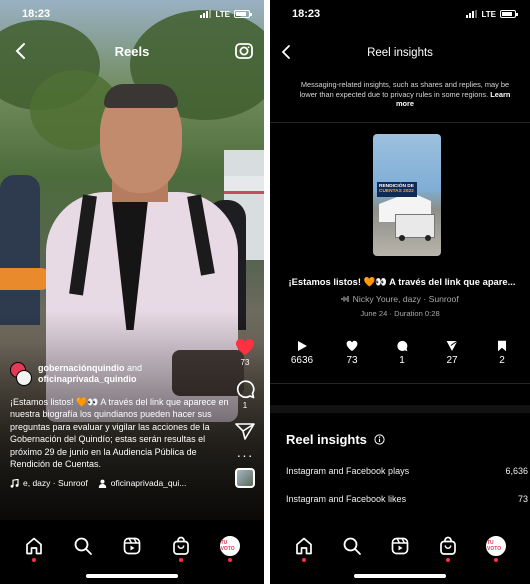  Describe the element at coordinates (245, 405) in the screenshot. I see `comment-count: 1` at that location.